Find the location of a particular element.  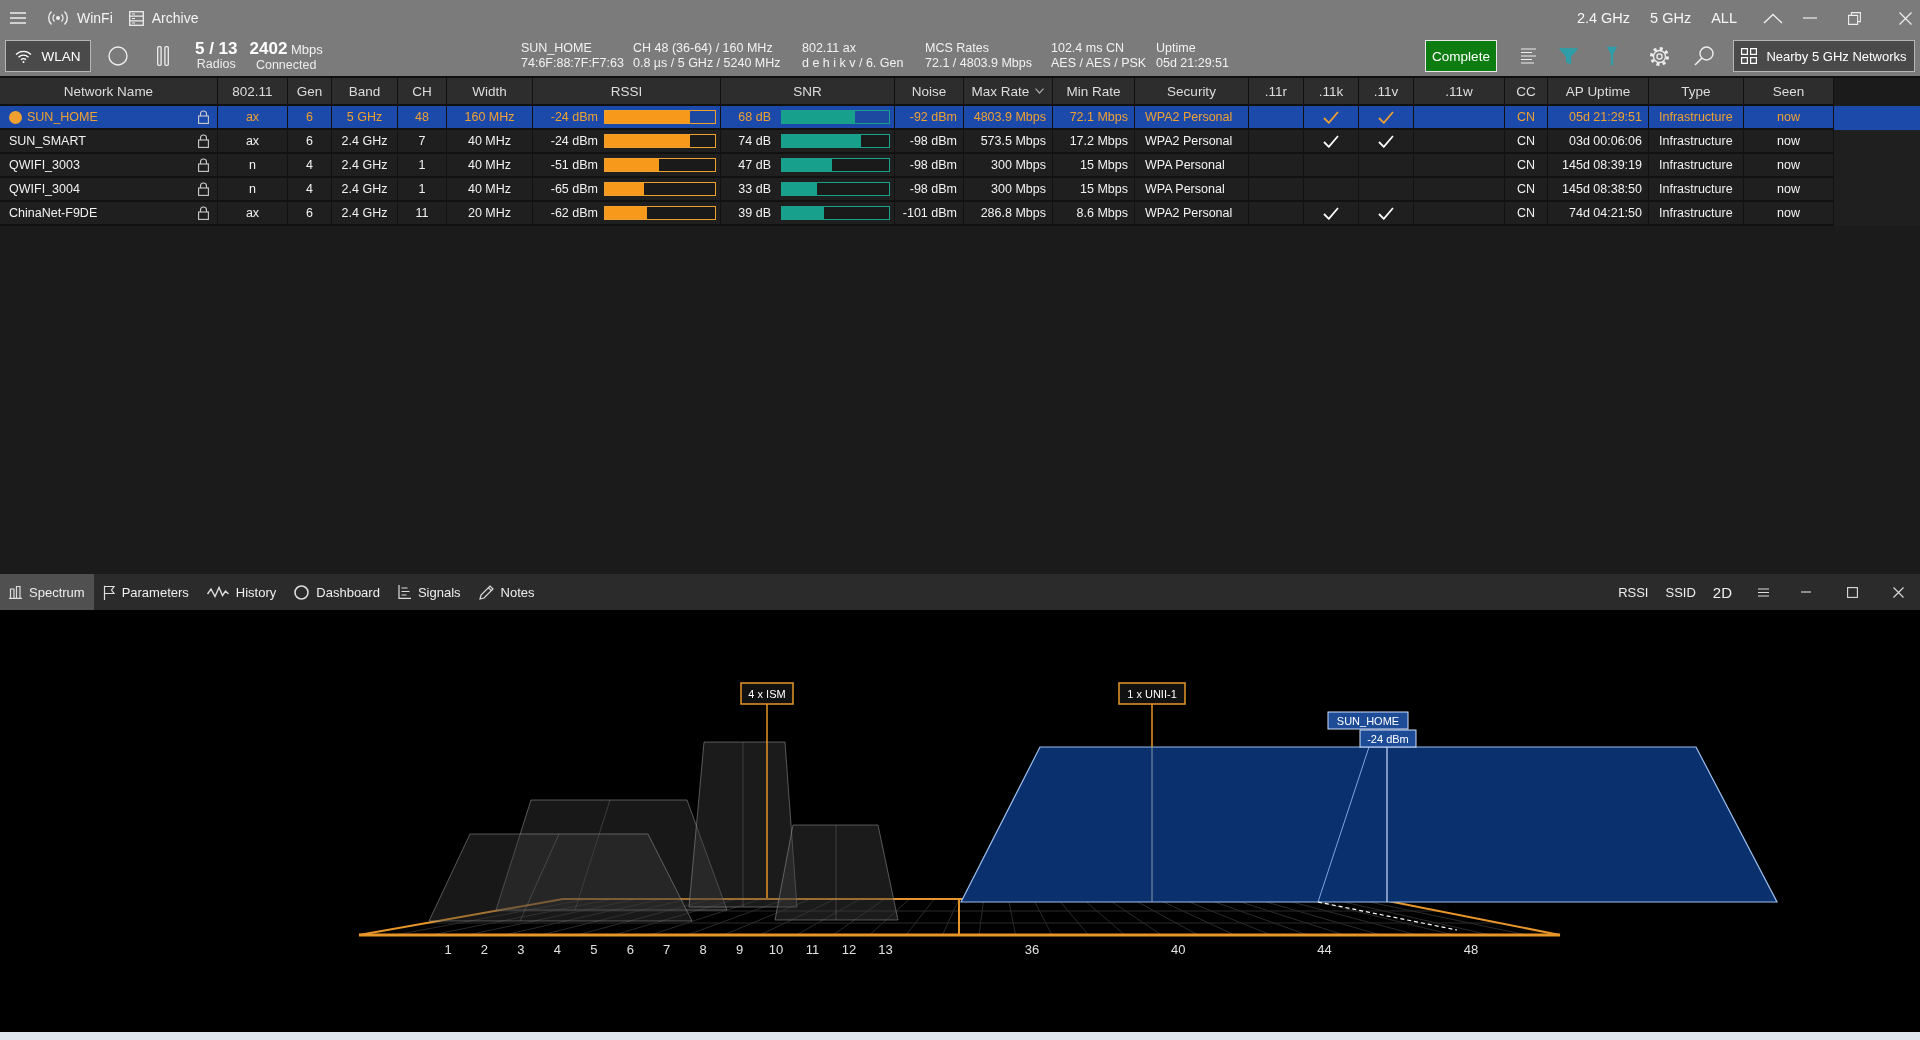

column-header: Type is located at coordinates (1696, 92).